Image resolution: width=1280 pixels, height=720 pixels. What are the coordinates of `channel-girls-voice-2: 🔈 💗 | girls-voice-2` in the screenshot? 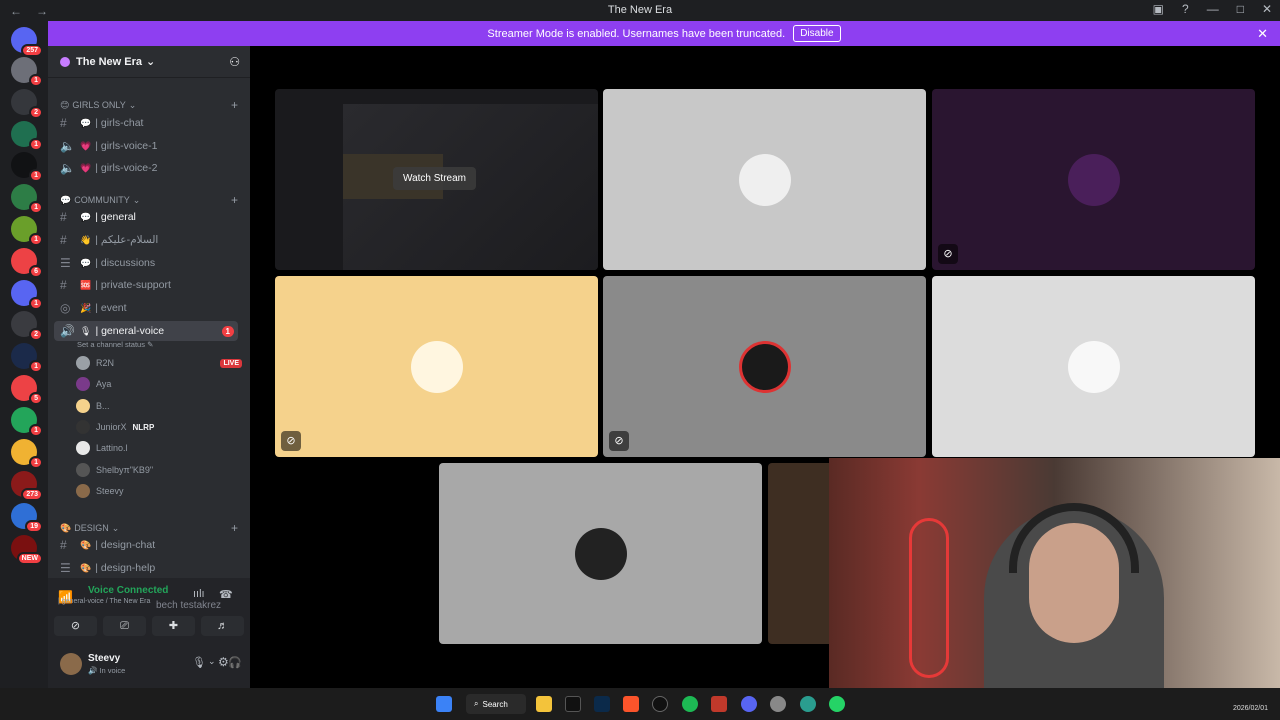 It's located at (152, 168).